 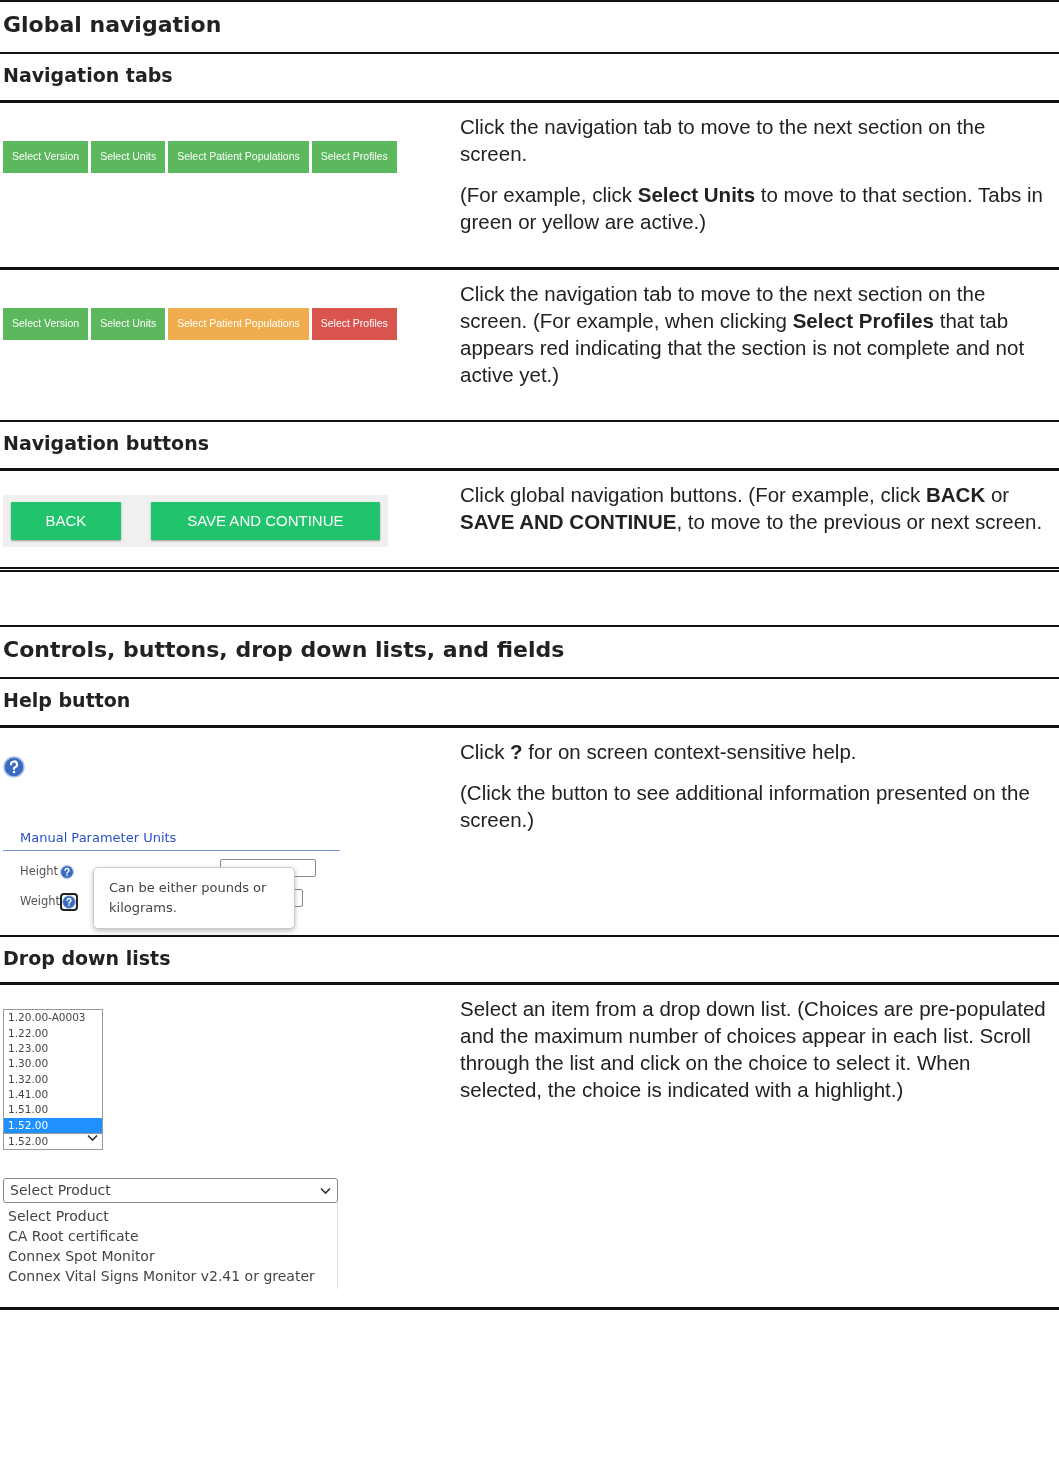 I want to click on list-option: 1.32.00, so click(x=53, y=1079).